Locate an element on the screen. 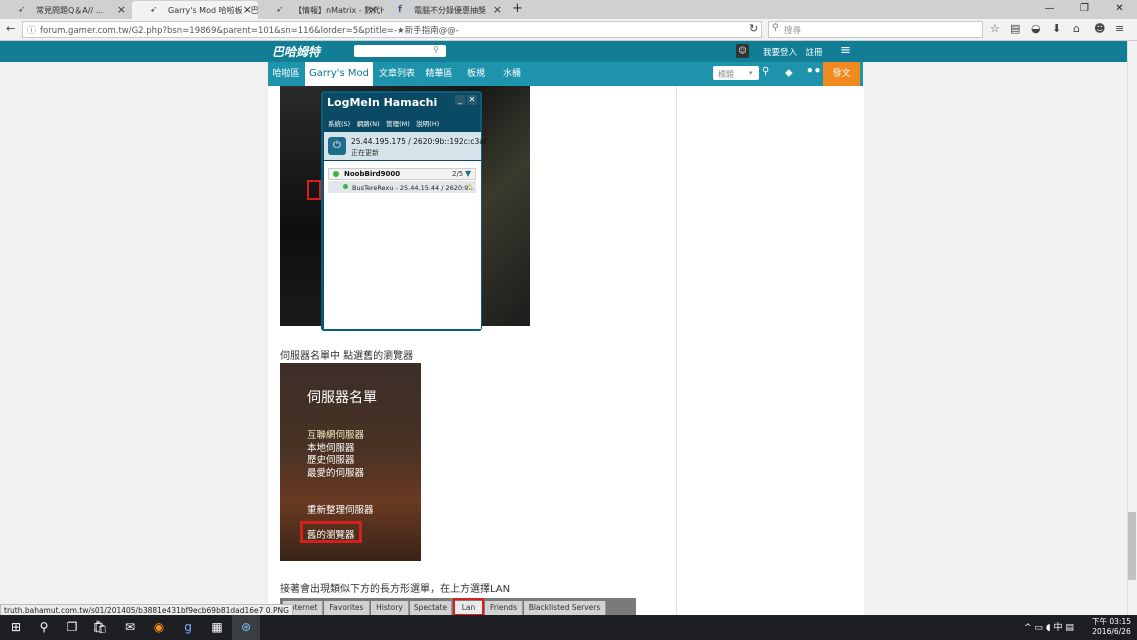 The height and width of the screenshot is (640, 1137). hamachi-menu: 系統(S) 網路(N) 管理(M) 說明(H) is located at coordinates (384, 124).